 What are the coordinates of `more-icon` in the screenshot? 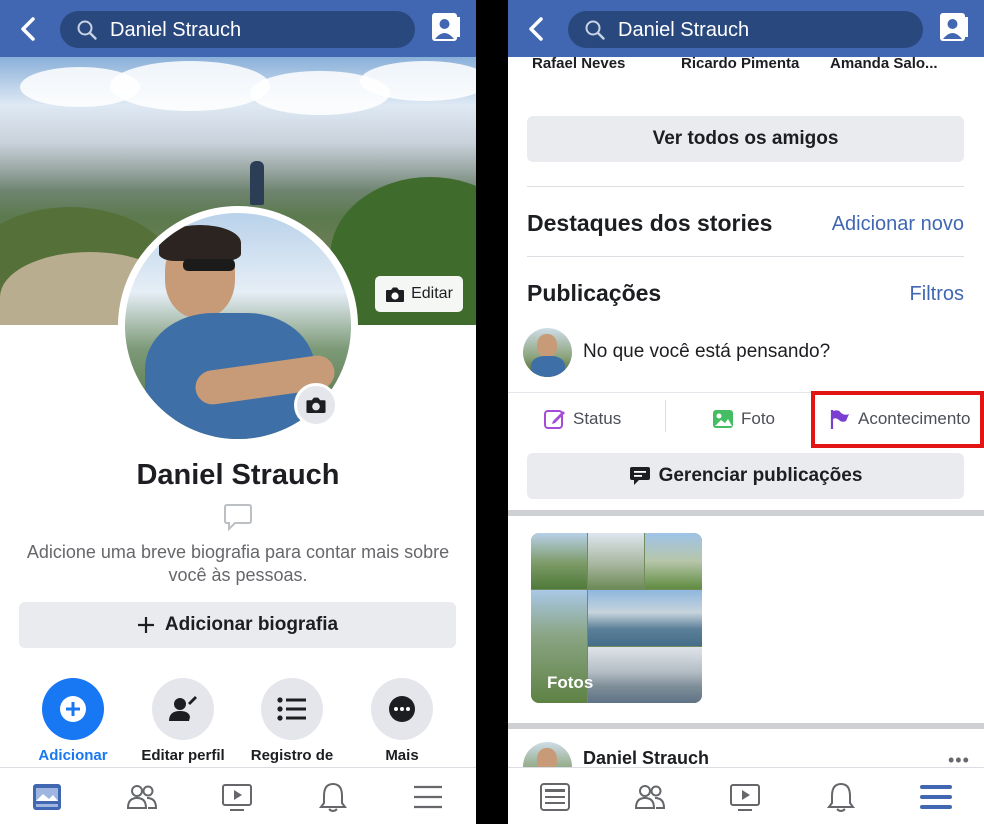 It's located at (402, 709).